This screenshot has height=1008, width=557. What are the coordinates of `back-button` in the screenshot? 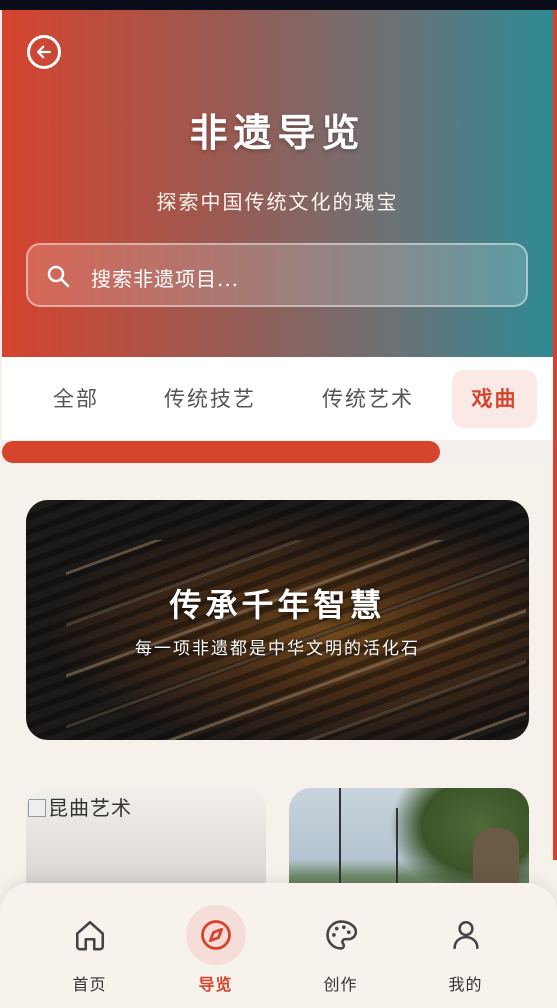 It's located at (44, 52).